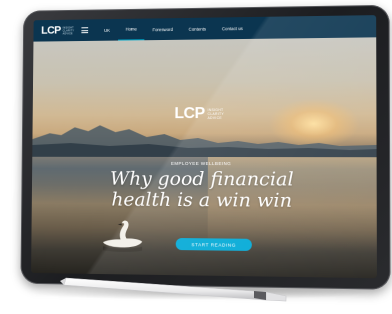 This screenshot has width=392, height=314. I want to click on hero-headline: Why good financial health is a win win, so click(204, 190).